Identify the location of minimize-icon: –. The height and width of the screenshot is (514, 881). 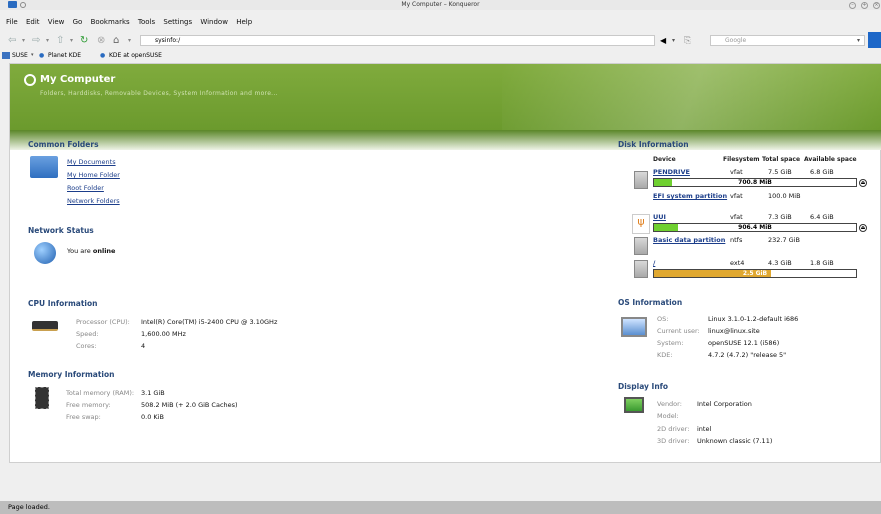
(852, 5).